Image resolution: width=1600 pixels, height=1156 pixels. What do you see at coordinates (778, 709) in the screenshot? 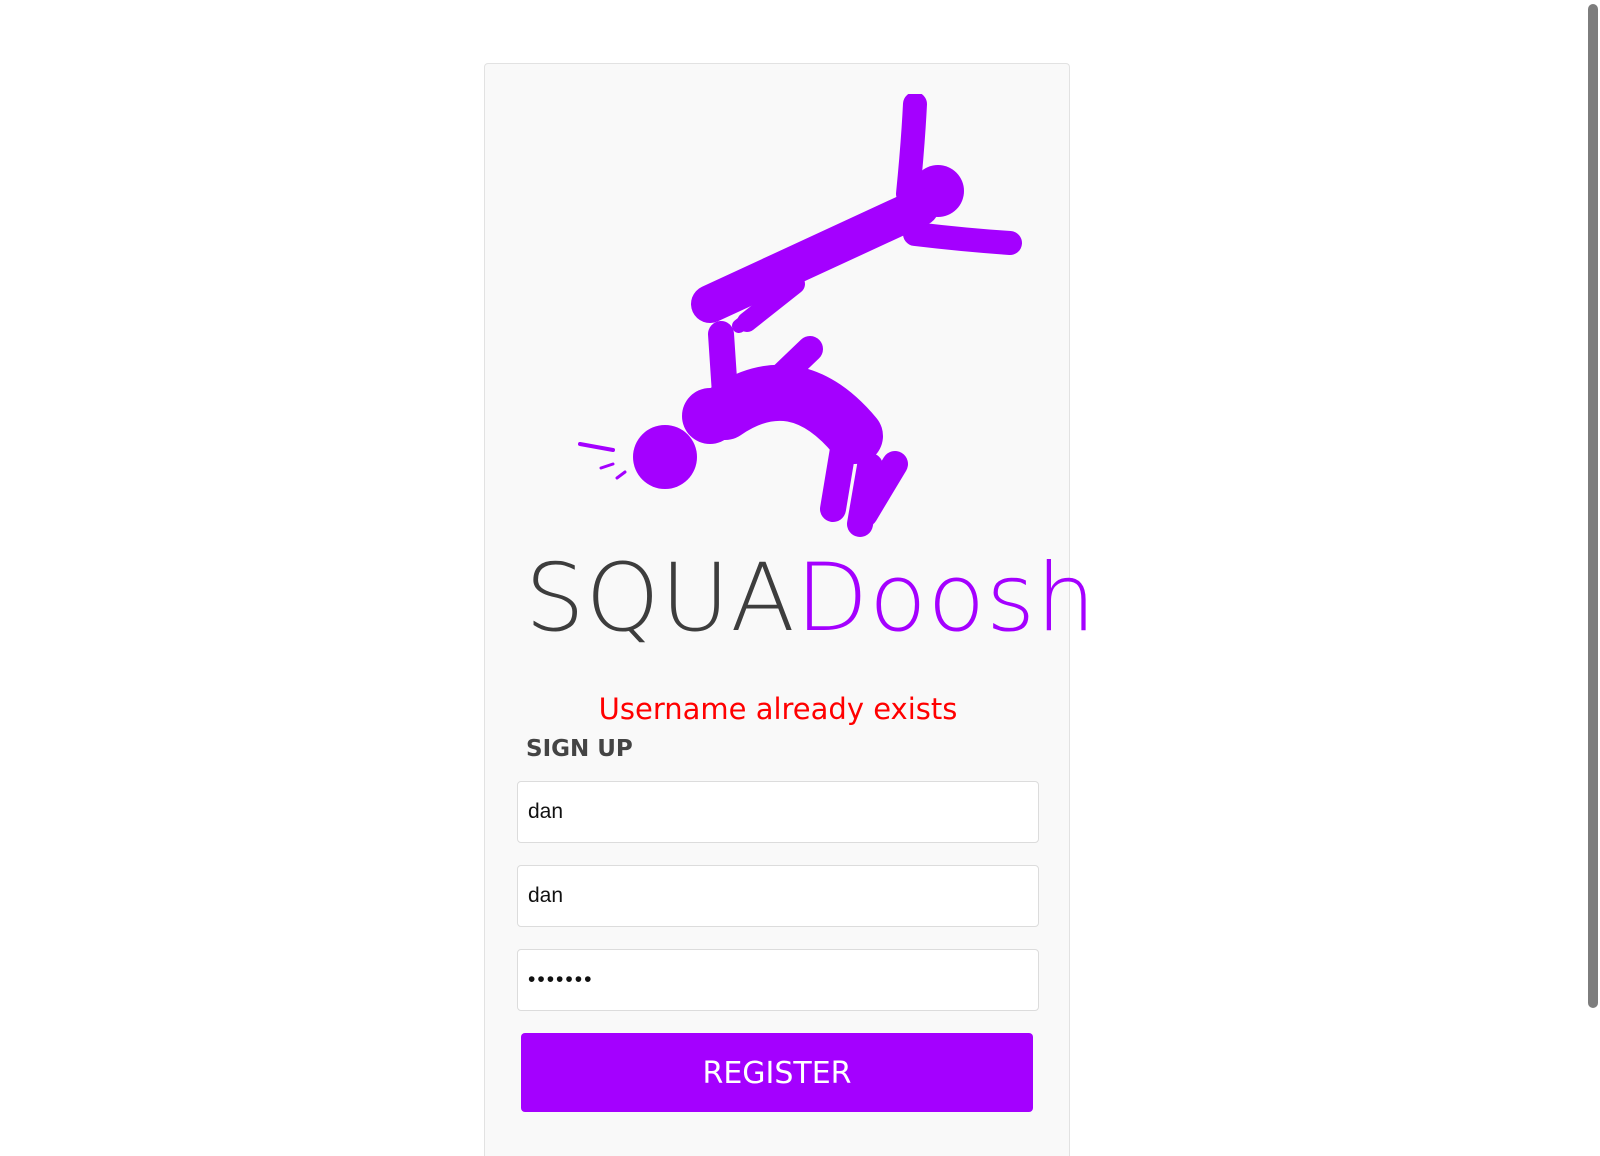
I see `error-message: Username already exists` at bounding box center [778, 709].